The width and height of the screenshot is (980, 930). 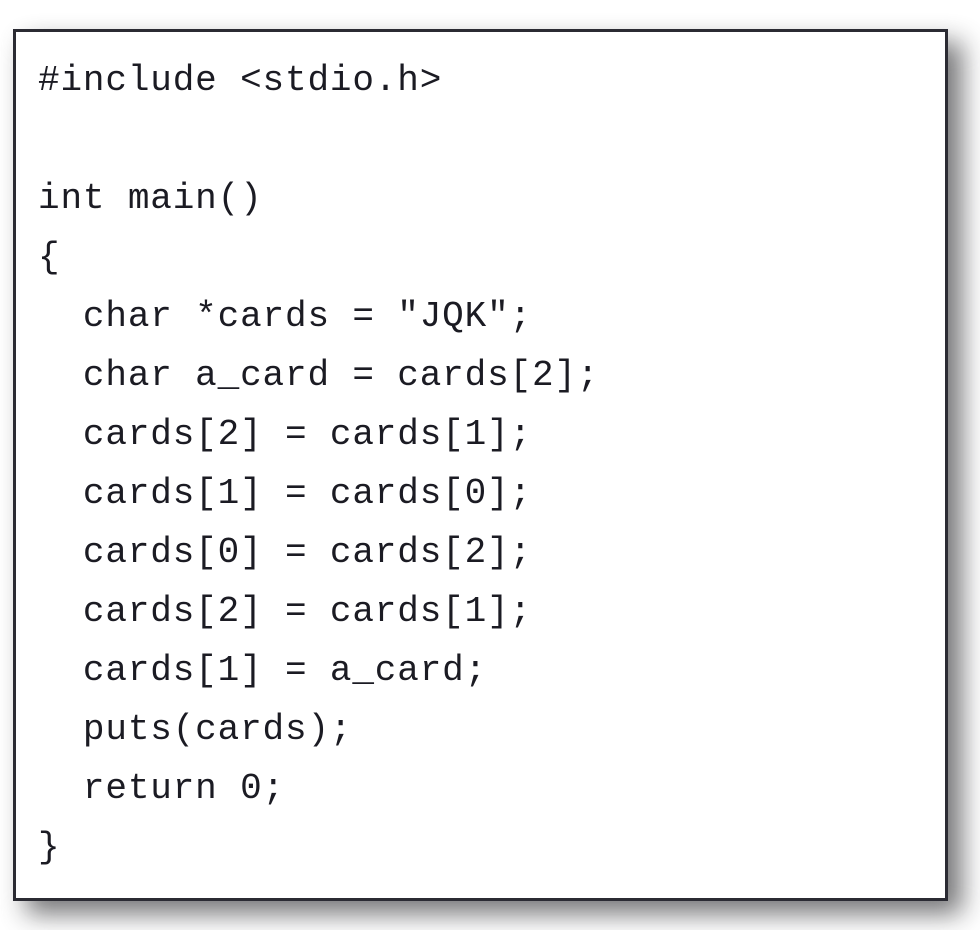 I want to click on code-line: char a_card = cards[2];, so click(x=319, y=375).